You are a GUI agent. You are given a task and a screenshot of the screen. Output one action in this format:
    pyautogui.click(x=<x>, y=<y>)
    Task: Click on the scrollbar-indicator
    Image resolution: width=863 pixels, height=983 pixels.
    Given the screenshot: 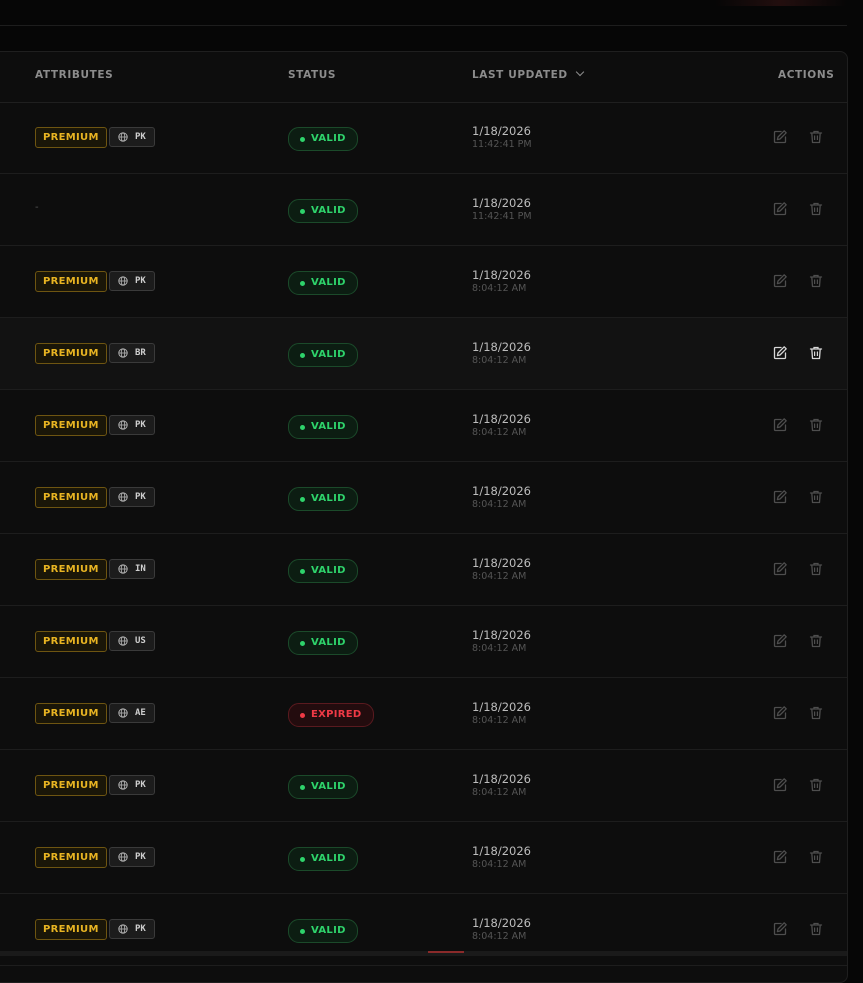 What is the action you would take?
    pyautogui.click(x=446, y=952)
    